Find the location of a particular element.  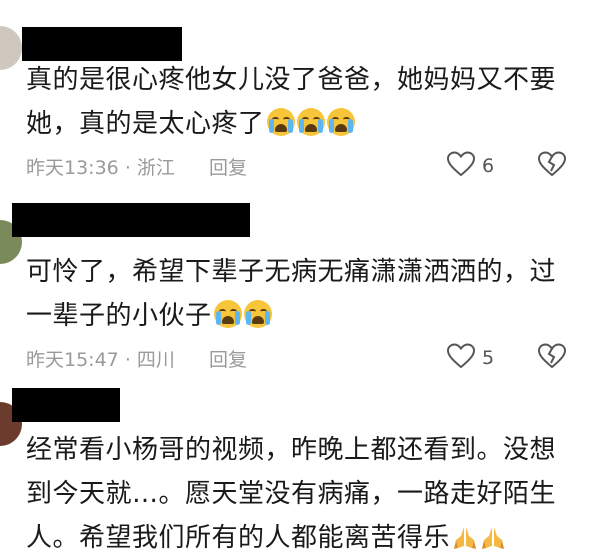

comment-text-segment: 她，真的是太心疼了 is located at coordinates (145, 124).